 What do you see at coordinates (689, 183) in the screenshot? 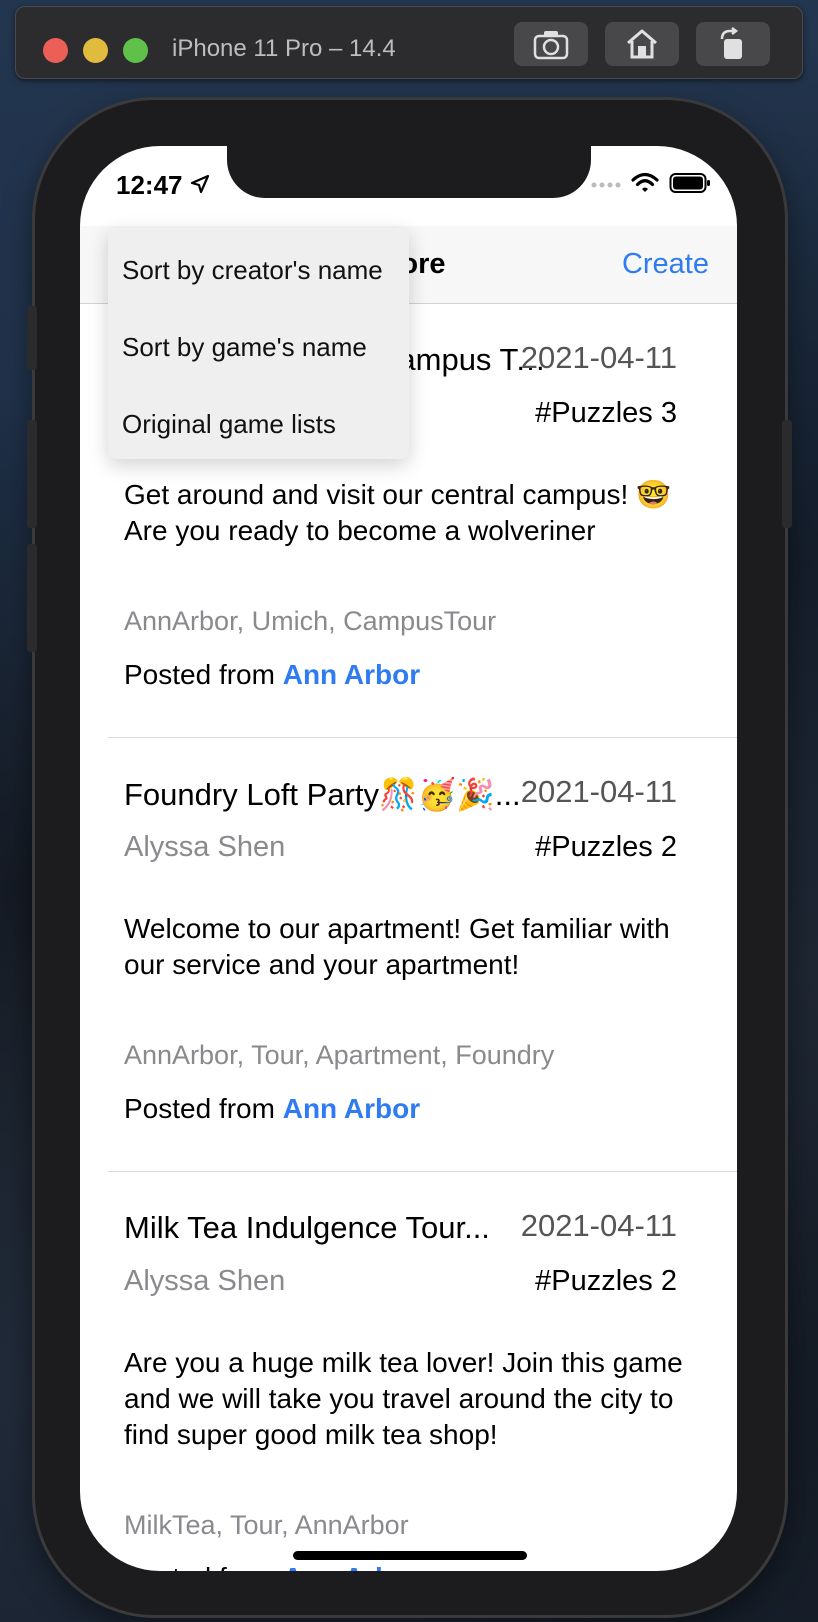
I see `battery-icon` at bounding box center [689, 183].